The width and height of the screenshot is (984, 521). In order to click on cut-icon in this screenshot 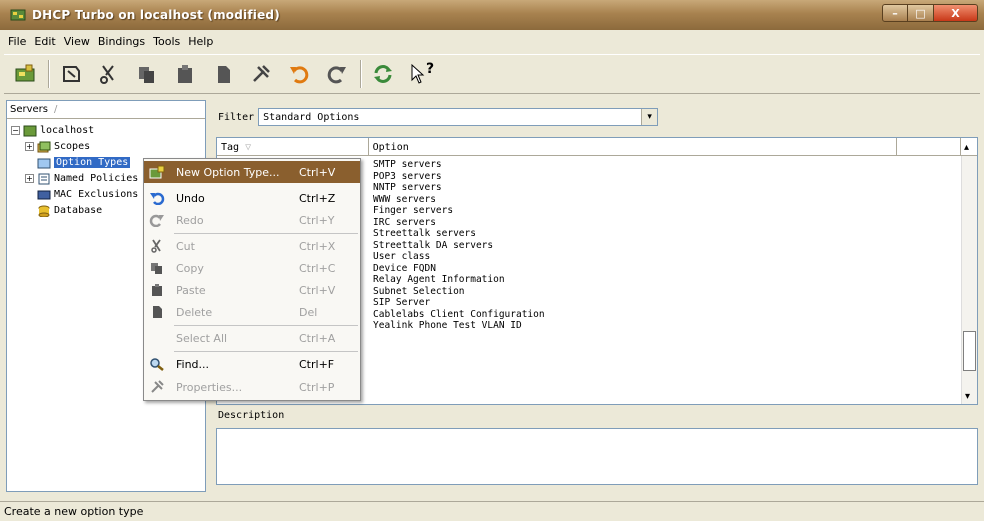, I will do `click(107, 74)`.